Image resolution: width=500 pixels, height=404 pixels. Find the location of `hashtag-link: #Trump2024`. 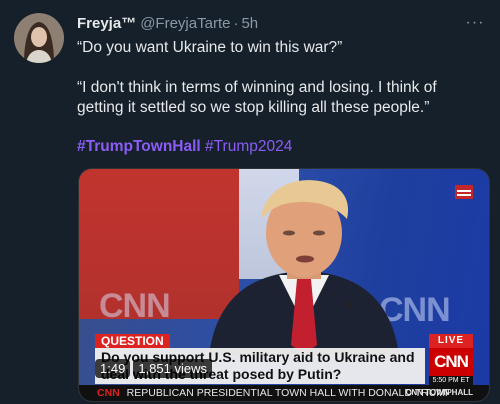

hashtag-link: #Trump2024 is located at coordinates (248, 146).